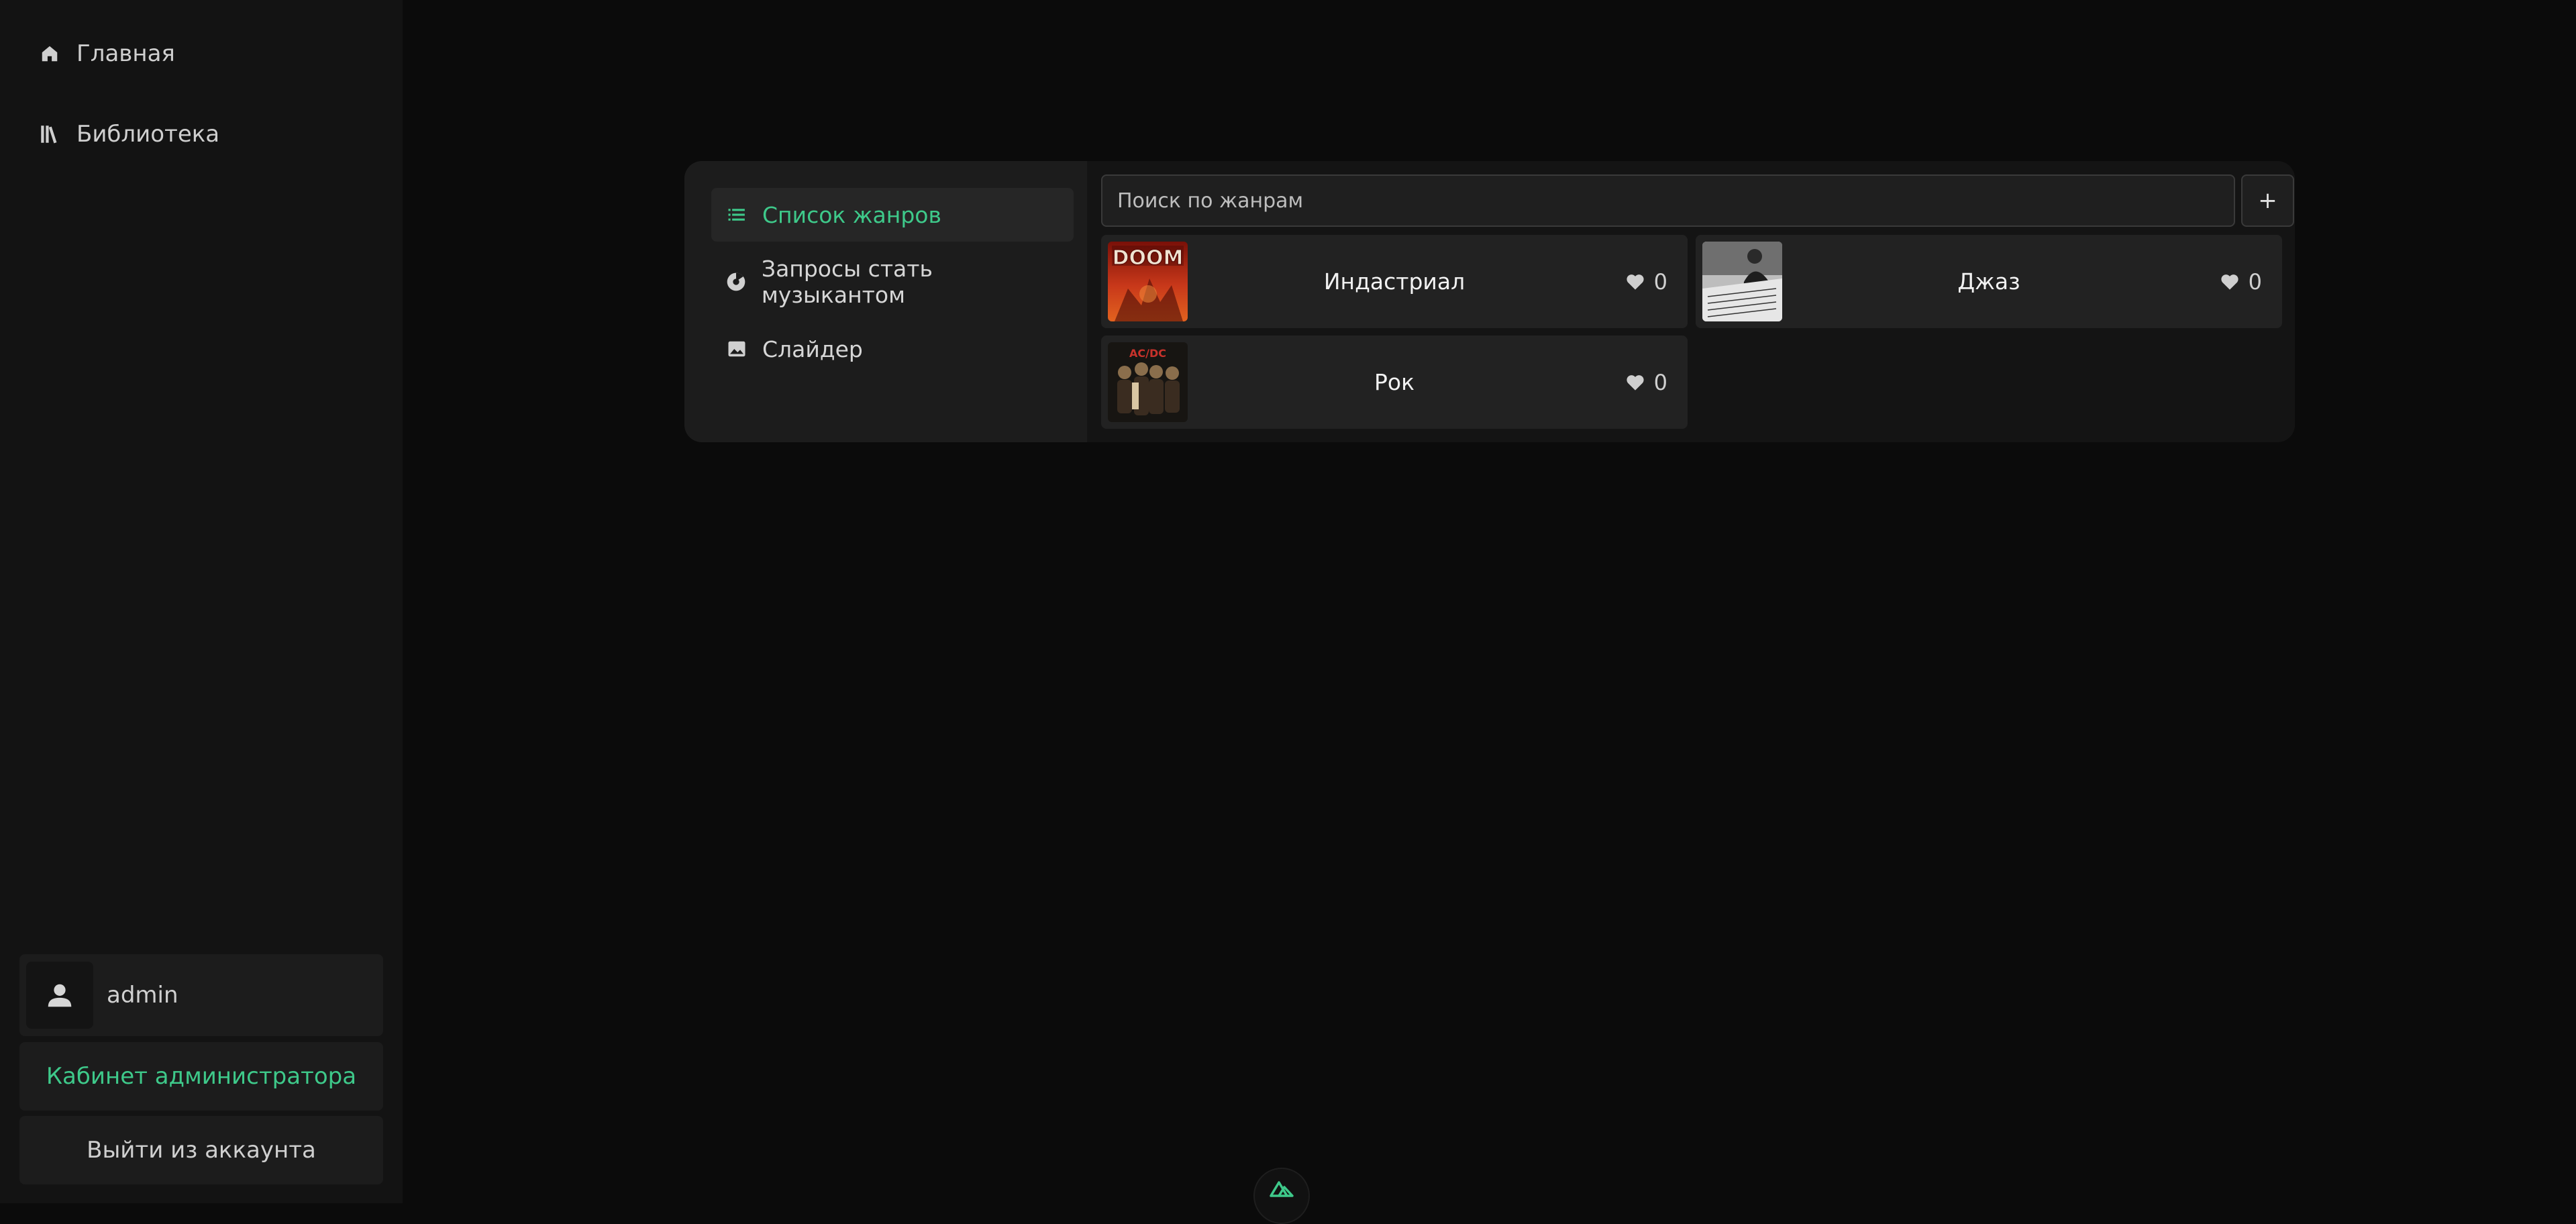 The width and height of the screenshot is (2576, 1224). Describe the element at coordinates (737, 349) in the screenshot. I see `image-icon` at that location.